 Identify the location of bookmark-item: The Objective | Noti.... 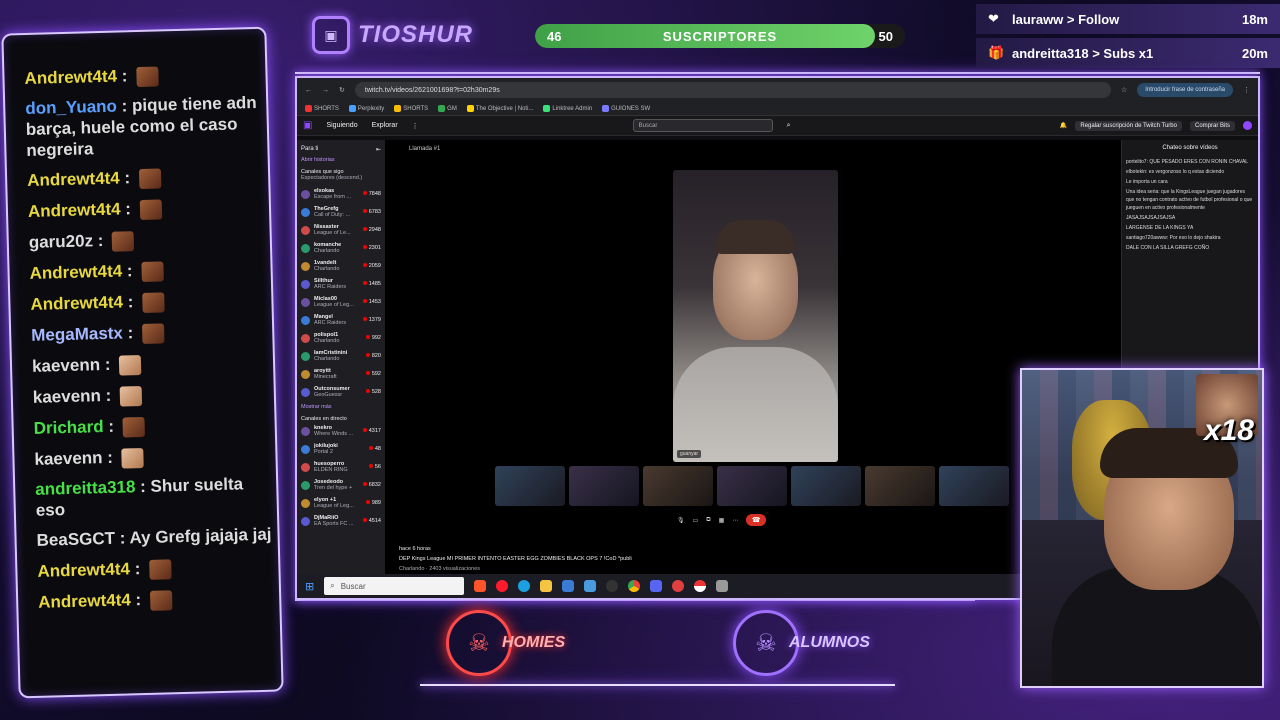
(500, 108).